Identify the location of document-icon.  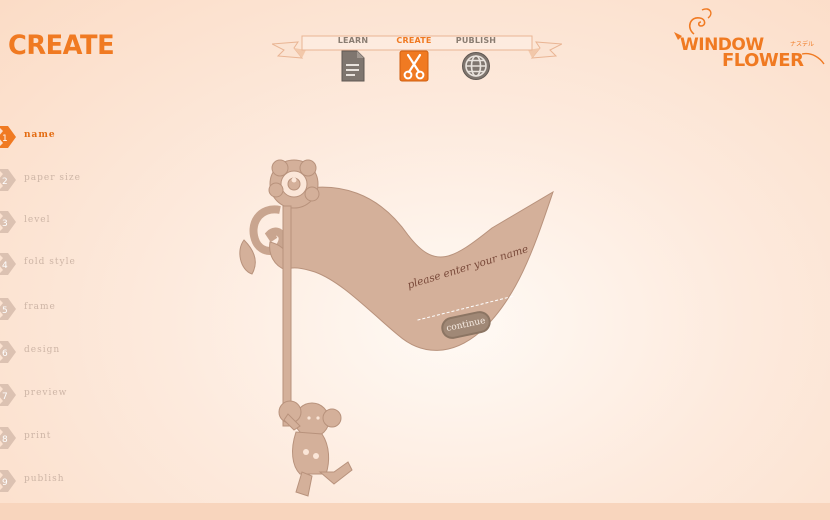
(353, 66).